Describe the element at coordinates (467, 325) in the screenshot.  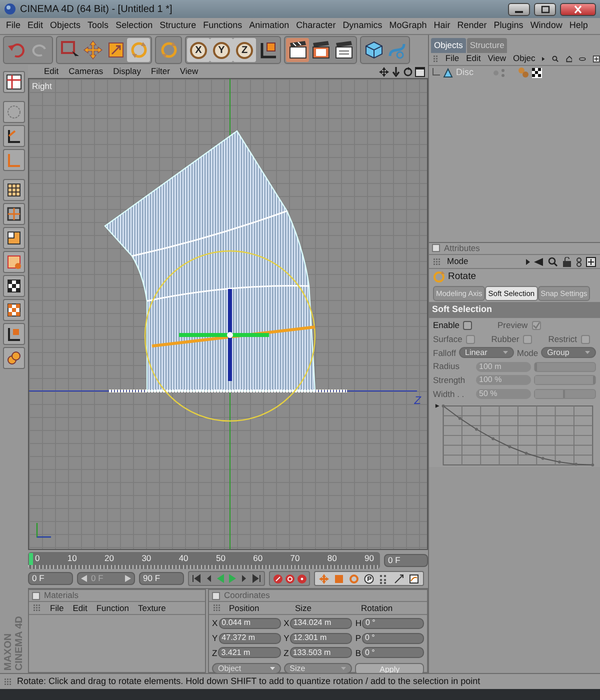
I see `checkbox` at that location.